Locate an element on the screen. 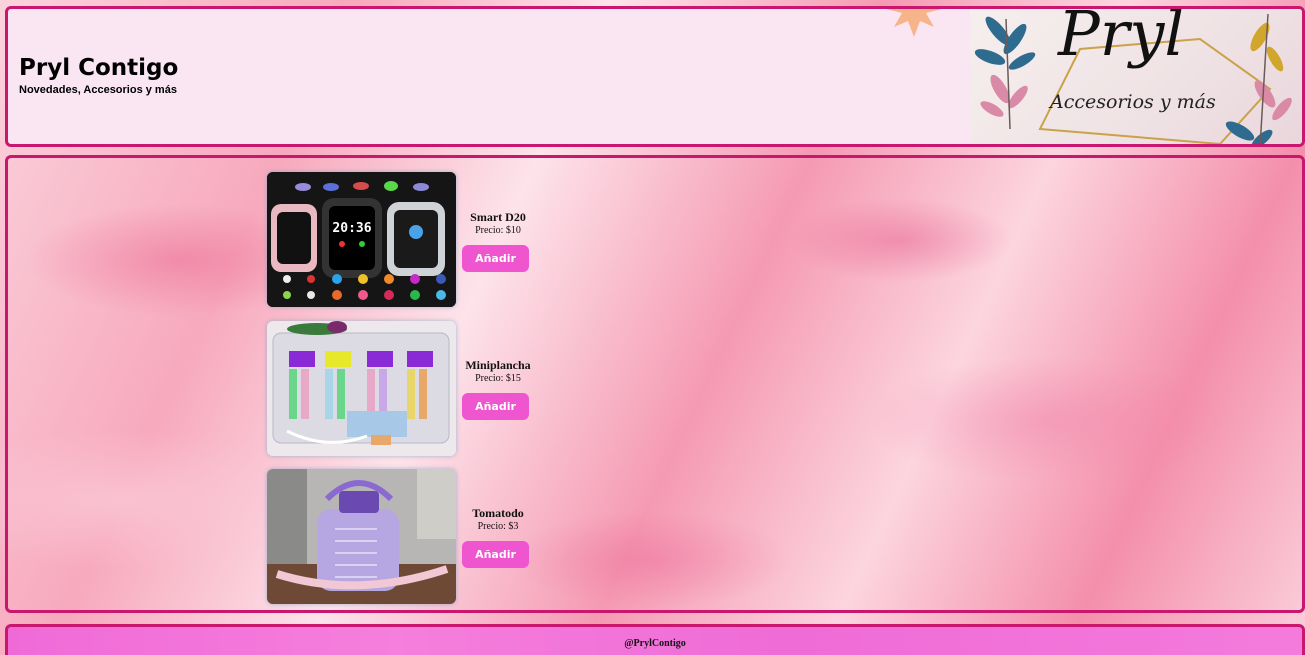 The image size is (1305, 655). water-bottle-image is located at coordinates (361, 536).